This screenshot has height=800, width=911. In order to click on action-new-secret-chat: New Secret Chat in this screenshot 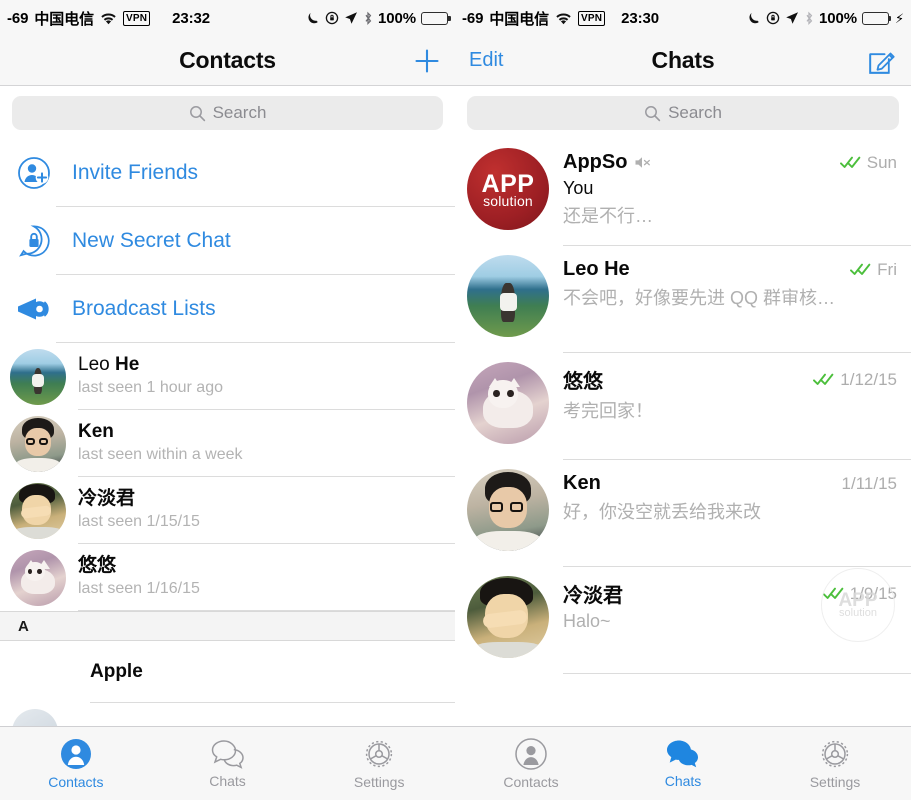, I will do `click(227, 241)`.